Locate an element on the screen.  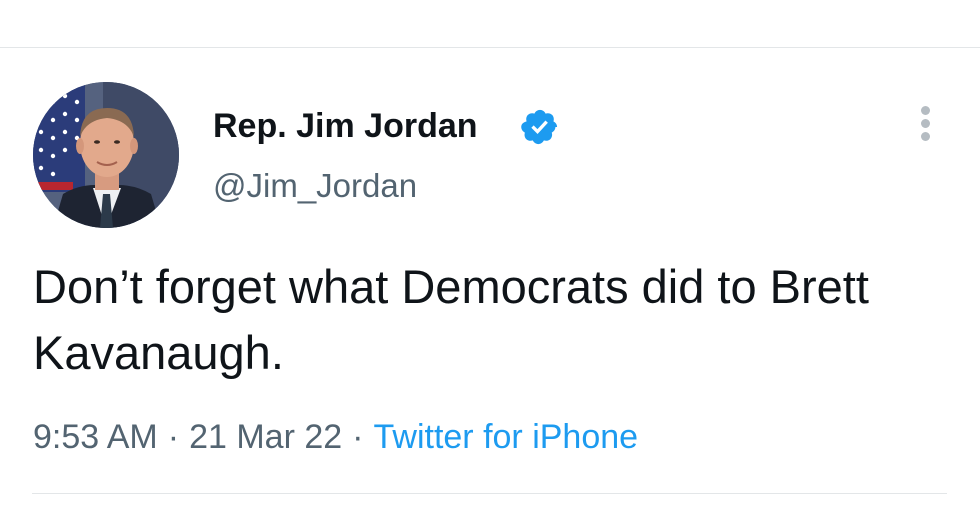
avatar is located at coordinates (106, 155).